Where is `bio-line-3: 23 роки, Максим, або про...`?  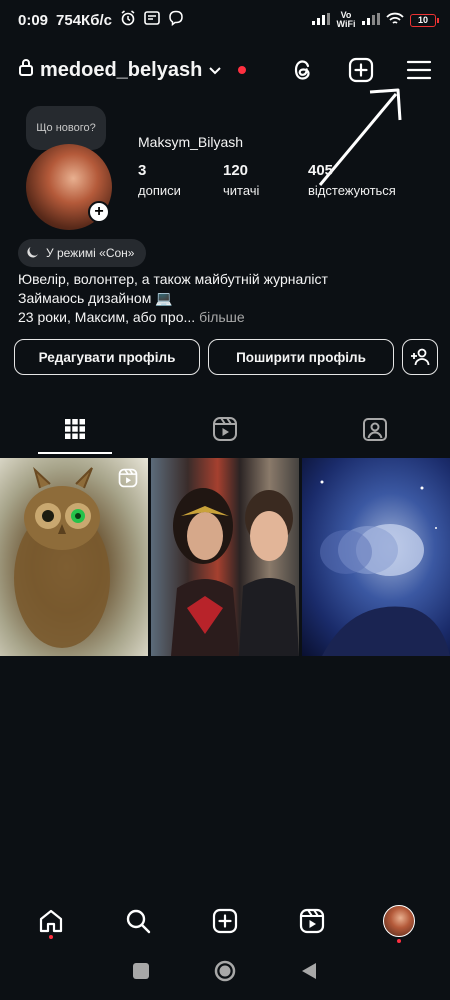 bio-line-3: 23 роки, Максим, або про... is located at coordinates (107, 317).